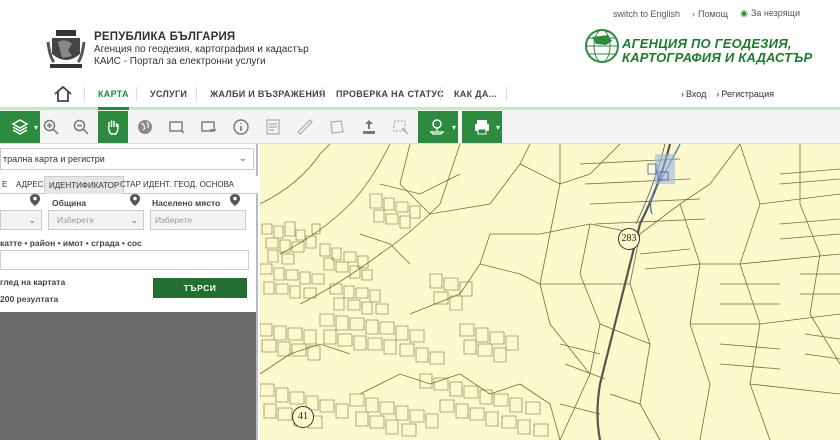 This screenshot has width=840, height=440. I want to click on nav-item-services: УСЛУГИ, so click(168, 94).